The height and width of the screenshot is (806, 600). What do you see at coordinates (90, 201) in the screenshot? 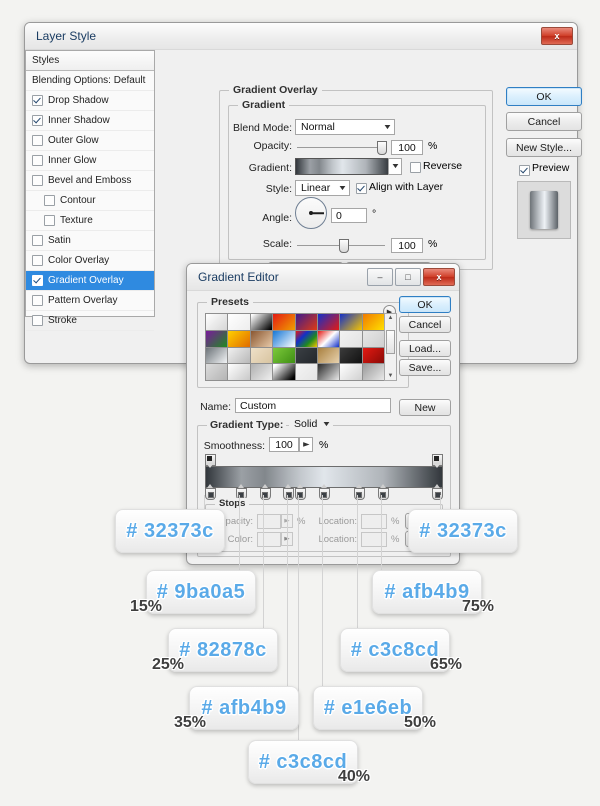
I see `sidebar-item-contour: Contour` at bounding box center [90, 201].